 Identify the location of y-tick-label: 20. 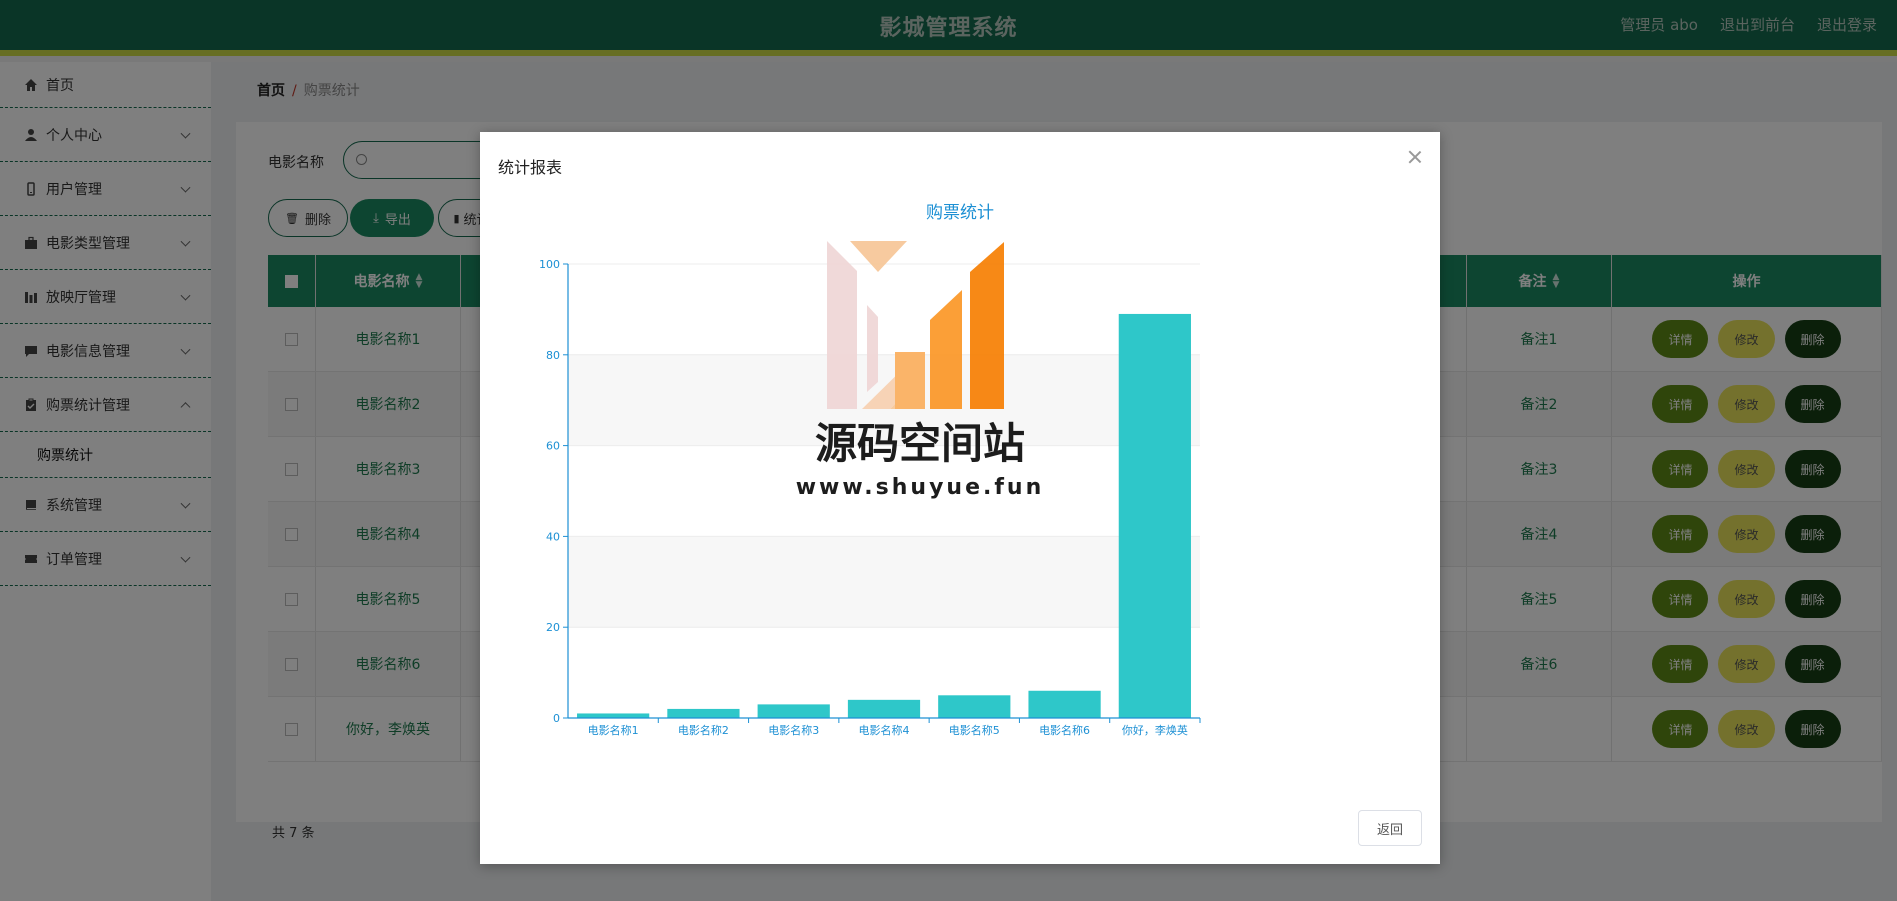
(553, 627).